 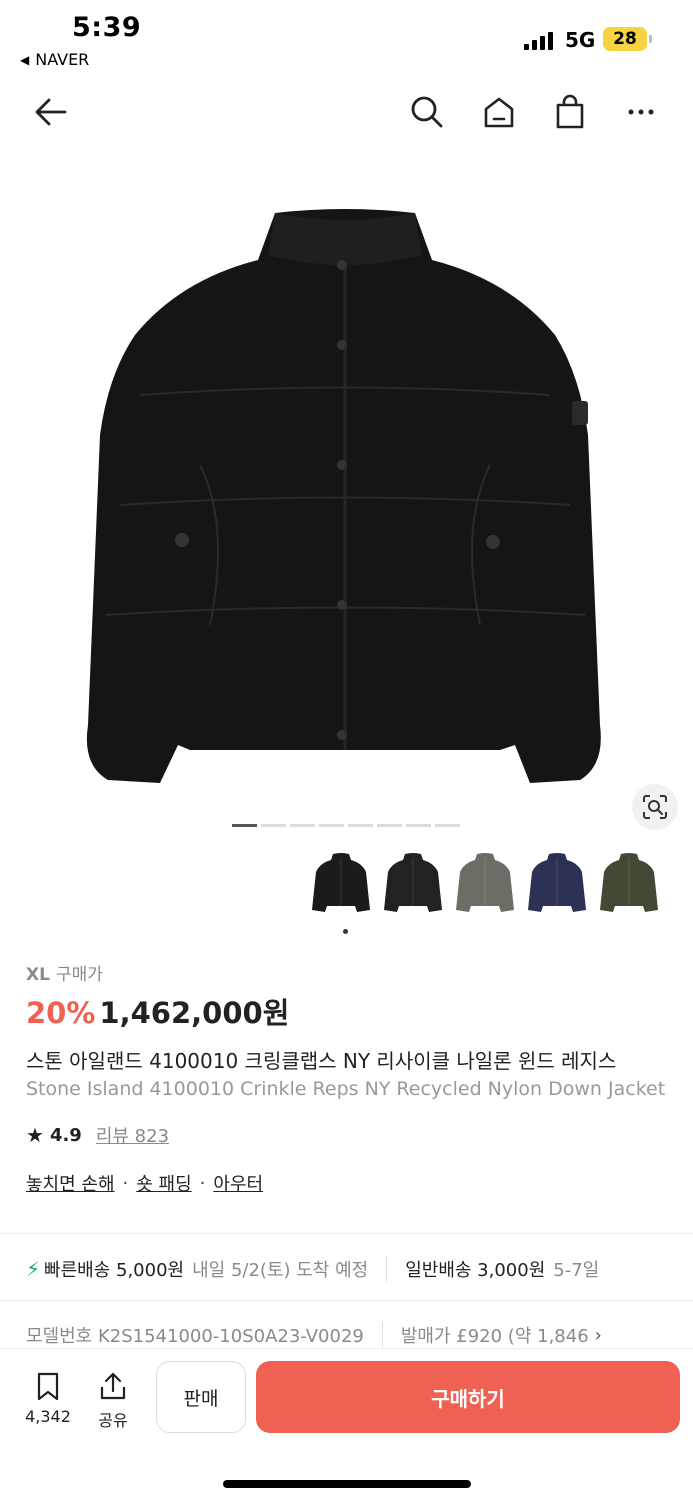 I want to click on chevron-right-icon: ›, so click(x=598, y=1335).